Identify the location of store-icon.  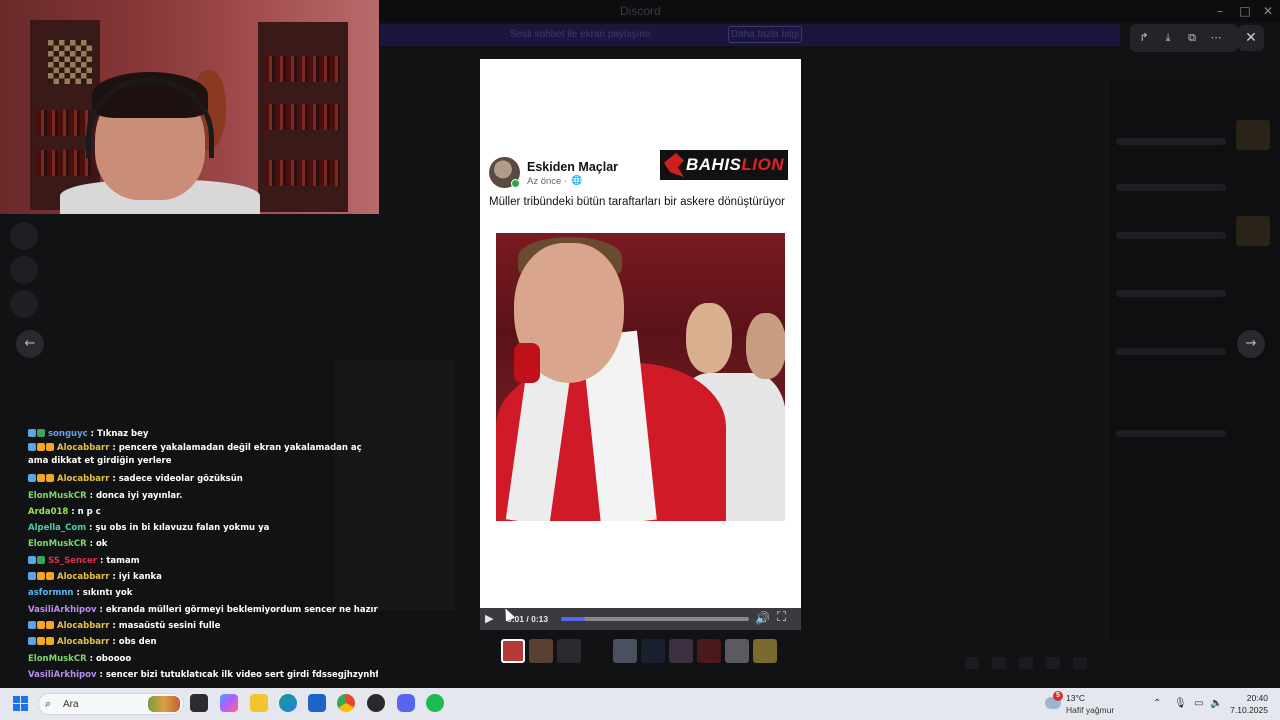
(317, 703).